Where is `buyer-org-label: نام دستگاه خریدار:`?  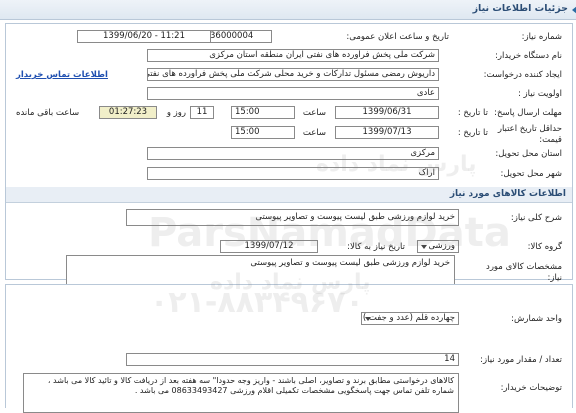
buyer-org-label: نام دستگاه خریدار: is located at coordinates (528, 56).